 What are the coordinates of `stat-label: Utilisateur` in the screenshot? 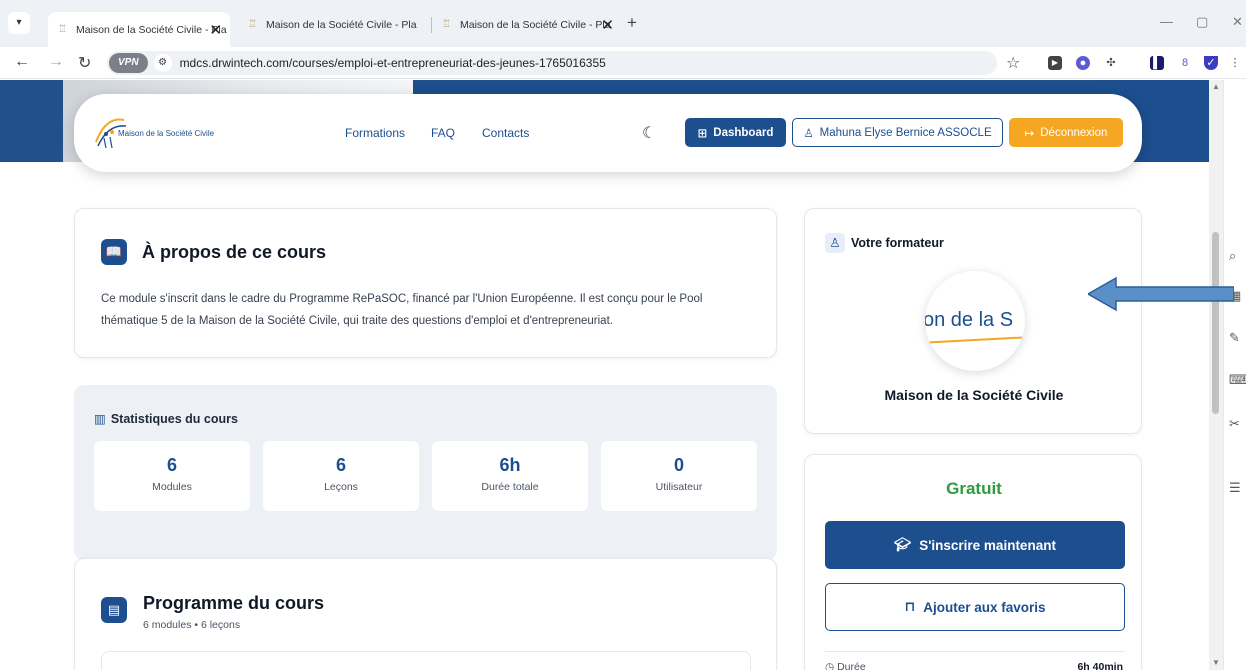 It's located at (679, 487).